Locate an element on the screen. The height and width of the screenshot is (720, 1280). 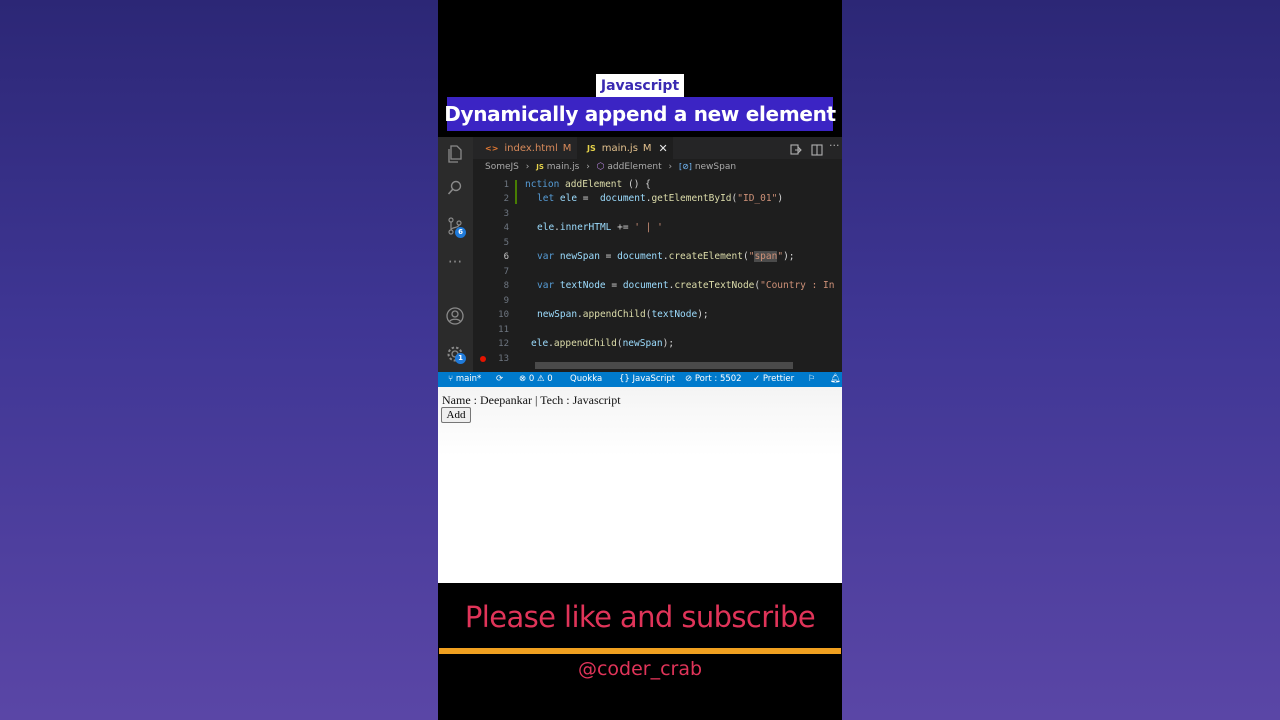
breadcrumb-item: SomeJS is located at coordinates (502, 167).